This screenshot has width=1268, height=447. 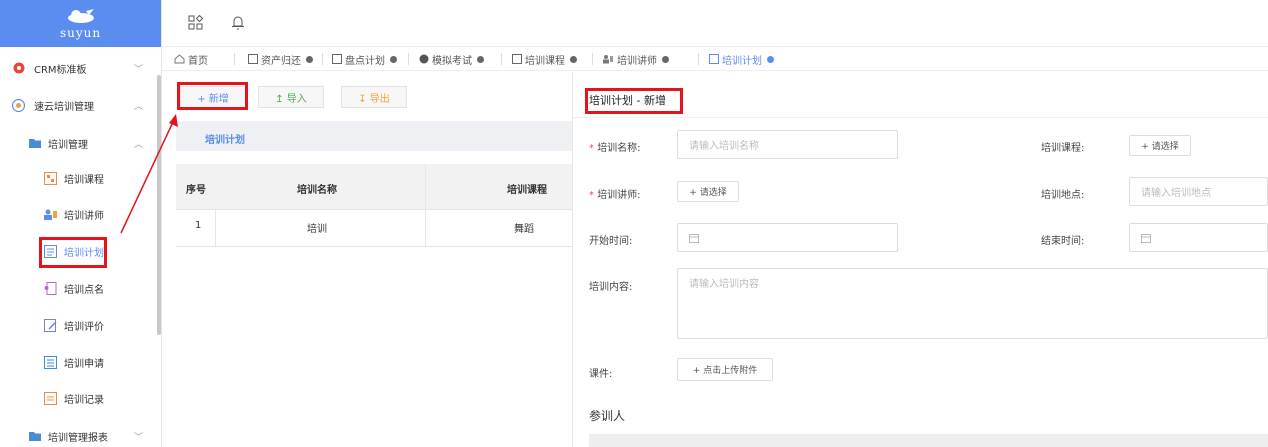 I want to click on tab-inventory: 盘点计划, so click(x=364, y=59).